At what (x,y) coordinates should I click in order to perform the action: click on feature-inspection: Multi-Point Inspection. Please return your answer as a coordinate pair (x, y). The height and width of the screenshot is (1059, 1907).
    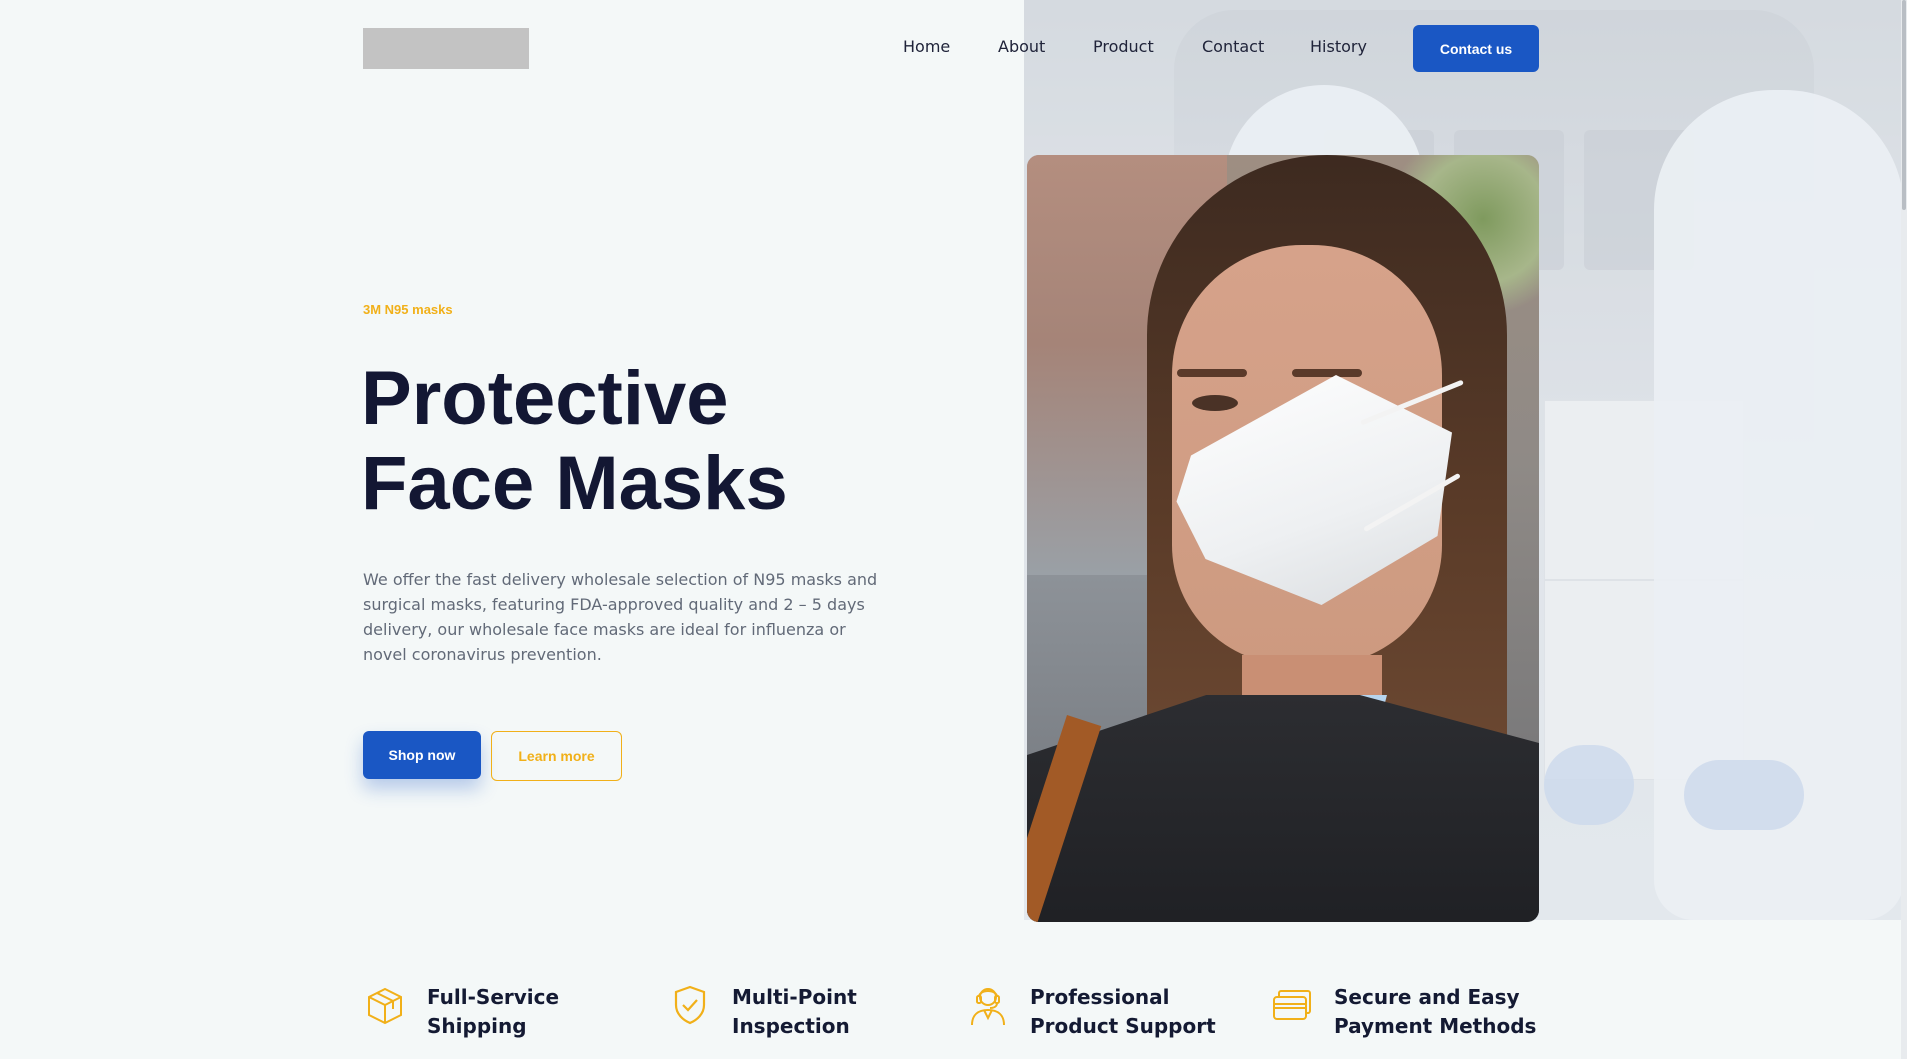
    Looking at the image, I should click on (762, 1013).